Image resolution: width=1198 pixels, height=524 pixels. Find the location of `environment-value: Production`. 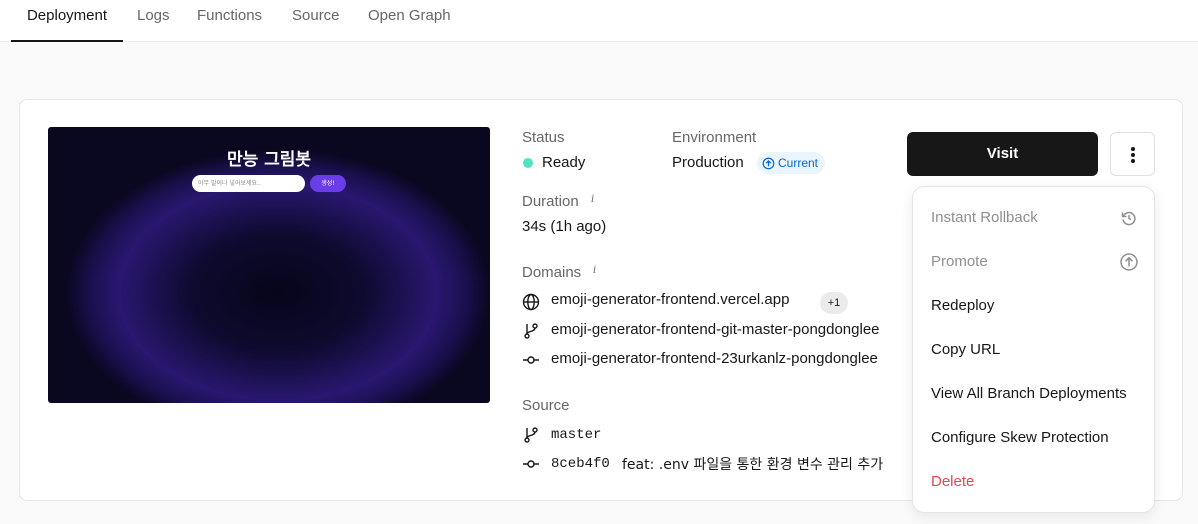

environment-value: Production is located at coordinates (708, 162).